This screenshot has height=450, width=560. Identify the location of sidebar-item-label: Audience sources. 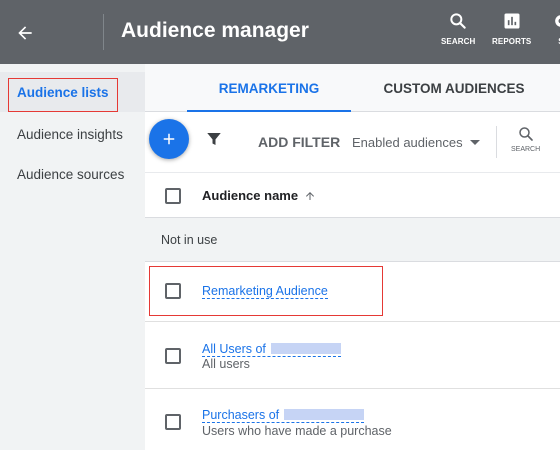
(71, 174).